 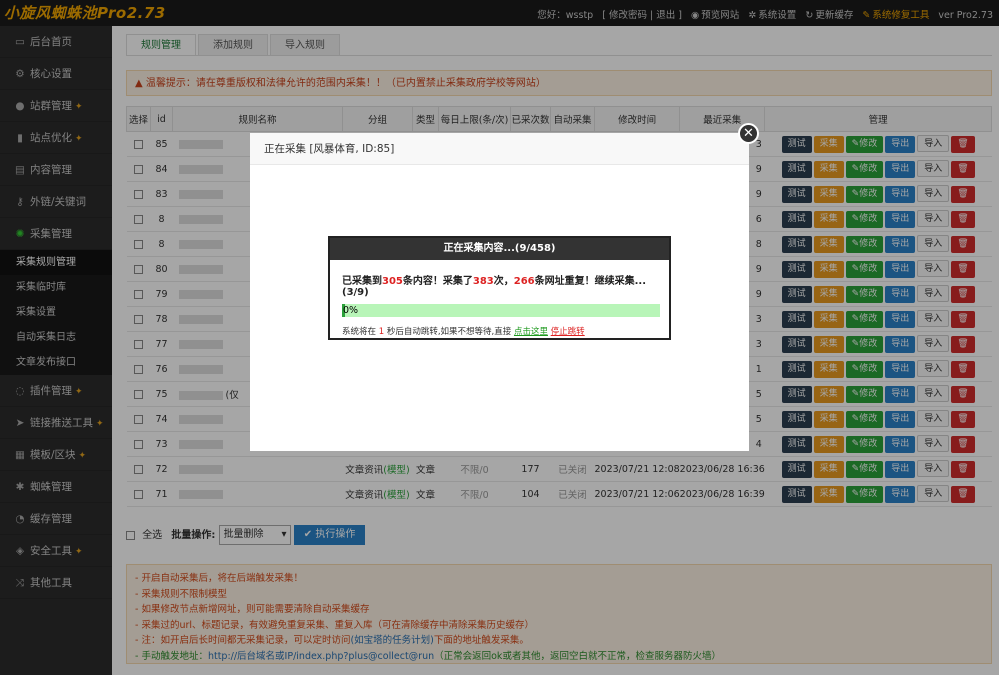 I want to click on progress-message: 已采集到305条内容！采集了383次，266条网址重复！继续采集...(3/9), so click(x=494, y=287).